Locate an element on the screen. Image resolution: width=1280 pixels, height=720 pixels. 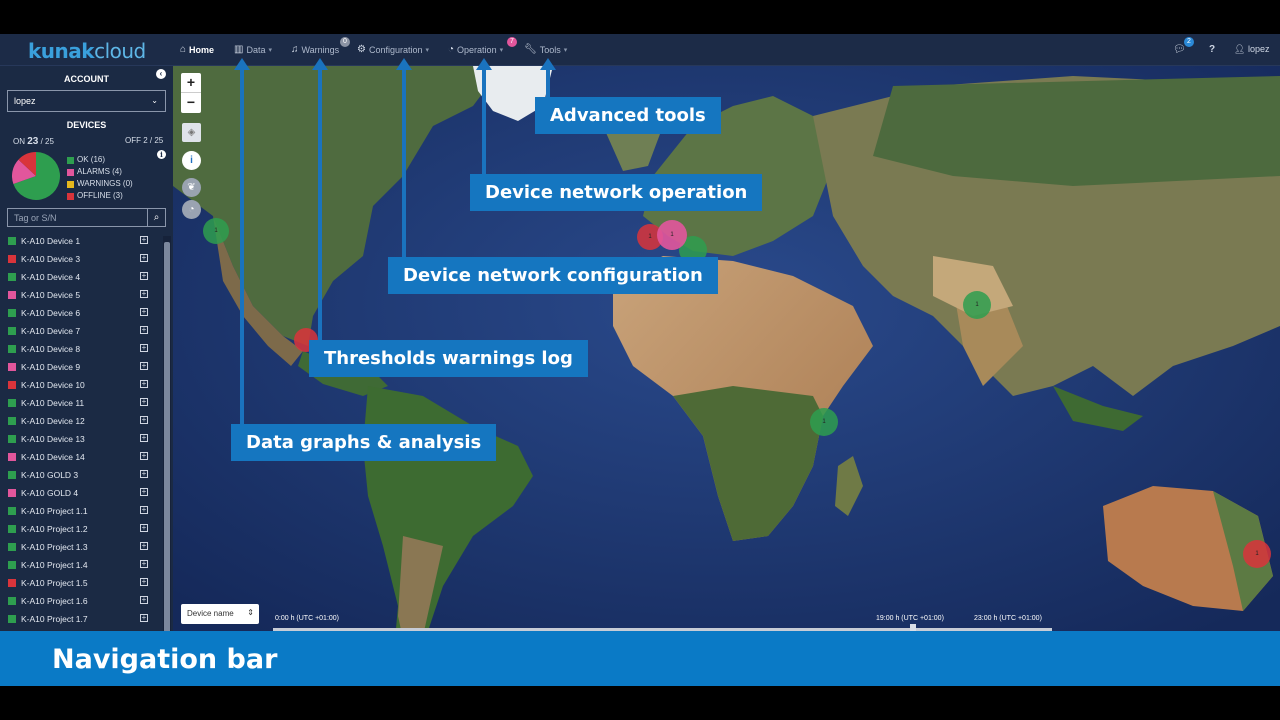
nav-operation: ◔ Operation ▾ is located at coordinates (475, 49).